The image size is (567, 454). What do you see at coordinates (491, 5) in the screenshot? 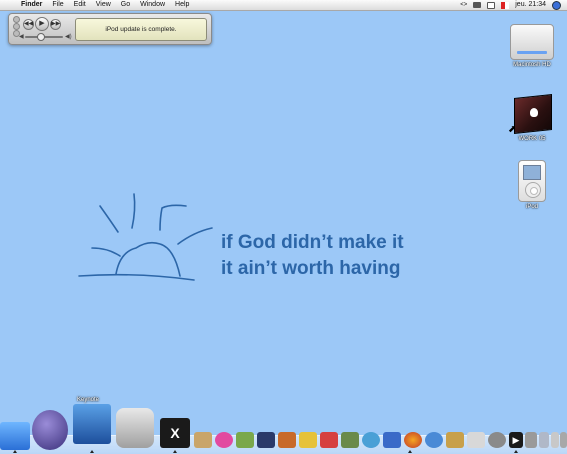
I see `battery-icon` at bounding box center [491, 5].